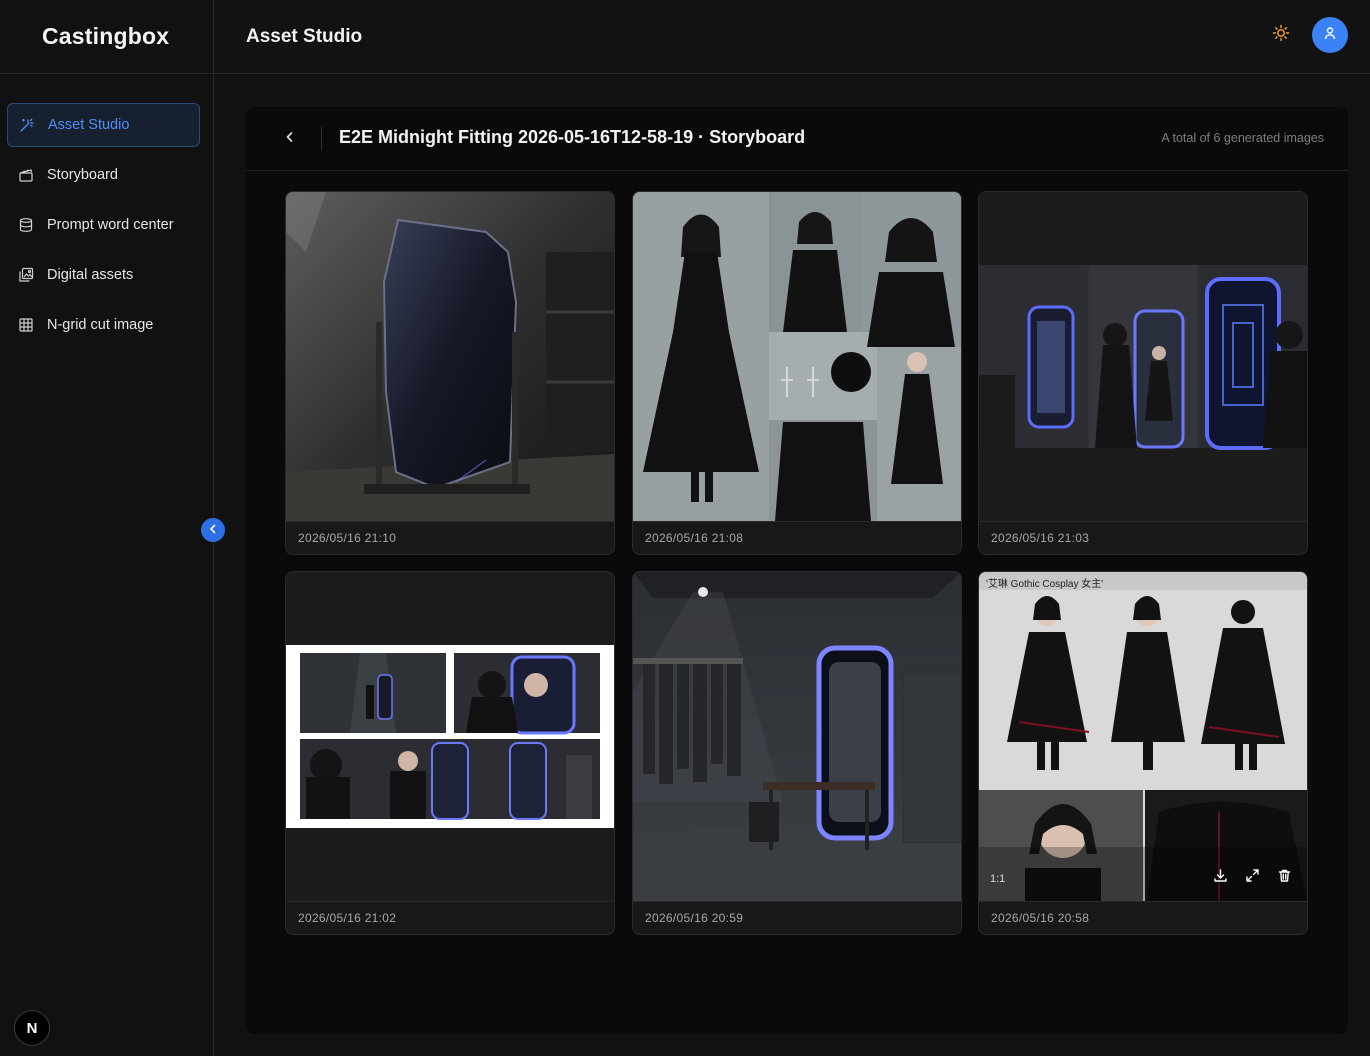 The height and width of the screenshot is (1056, 1370). I want to click on image-card: 2026/05/16 21:02, so click(450, 753).